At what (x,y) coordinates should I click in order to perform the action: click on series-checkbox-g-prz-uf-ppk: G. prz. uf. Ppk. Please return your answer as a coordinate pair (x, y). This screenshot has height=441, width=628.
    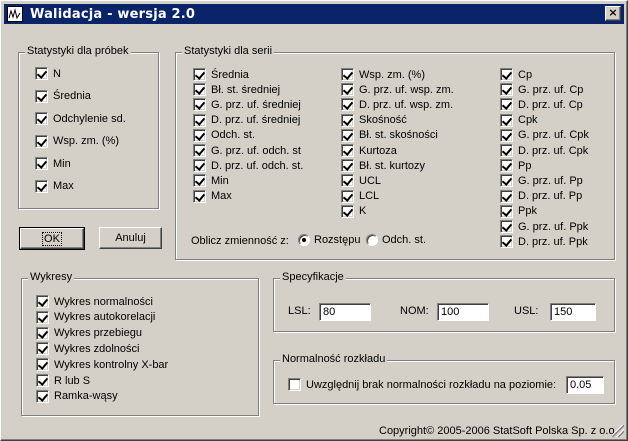
    Looking at the image, I should click on (544, 226).